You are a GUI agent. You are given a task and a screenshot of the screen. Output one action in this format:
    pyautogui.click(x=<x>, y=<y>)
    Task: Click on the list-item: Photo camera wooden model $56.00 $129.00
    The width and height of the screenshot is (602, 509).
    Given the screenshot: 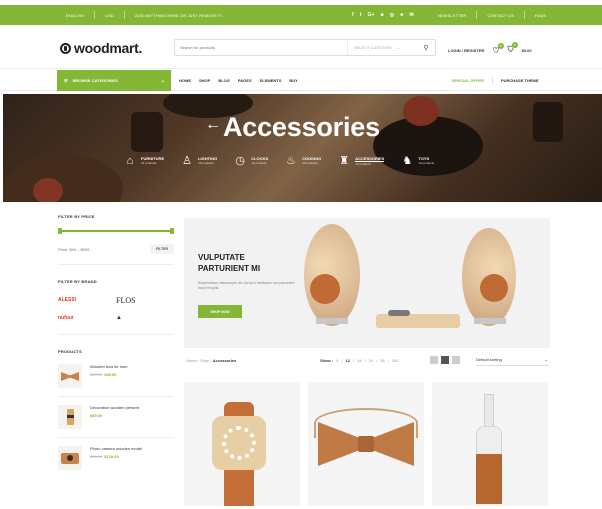 What is the action you would take?
    pyautogui.click(x=116, y=458)
    